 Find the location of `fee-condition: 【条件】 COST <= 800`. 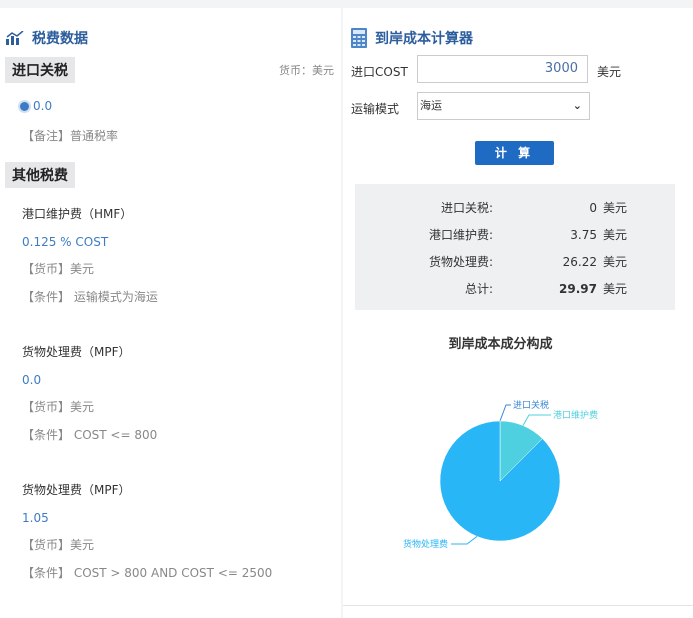

fee-condition: 【条件】 COST <= 800 is located at coordinates (90, 434).